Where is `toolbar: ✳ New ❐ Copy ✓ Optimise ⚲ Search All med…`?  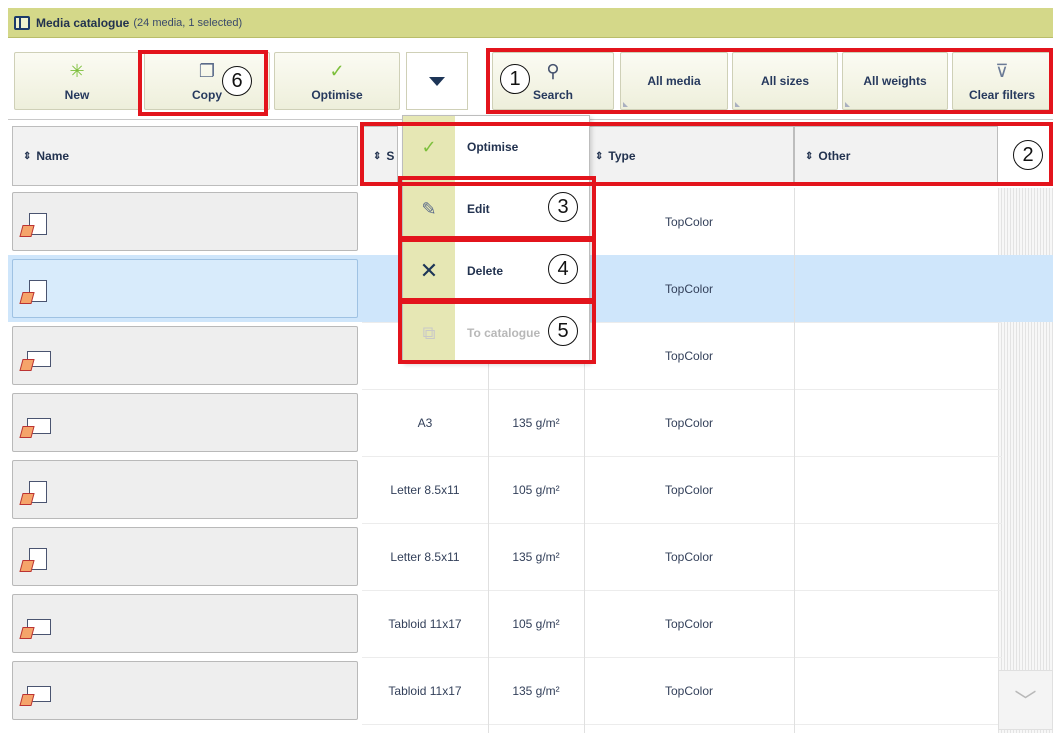 toolbar: ✳ New ❐ Copy ✓ Optimise ⚲ Search All med… is located at coordinates (530, 79).